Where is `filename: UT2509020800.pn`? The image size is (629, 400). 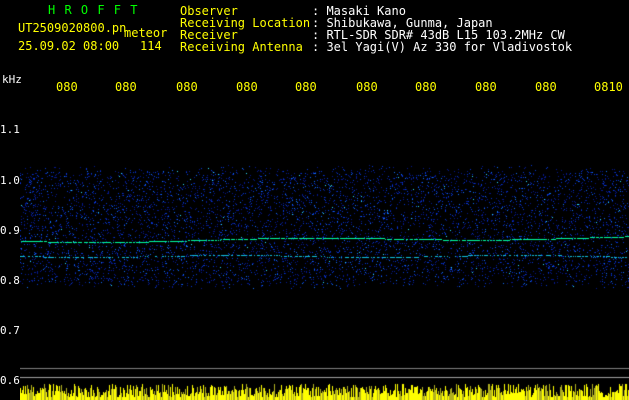 filename: UT2509020800.pn is located at coordinates (72, 28).